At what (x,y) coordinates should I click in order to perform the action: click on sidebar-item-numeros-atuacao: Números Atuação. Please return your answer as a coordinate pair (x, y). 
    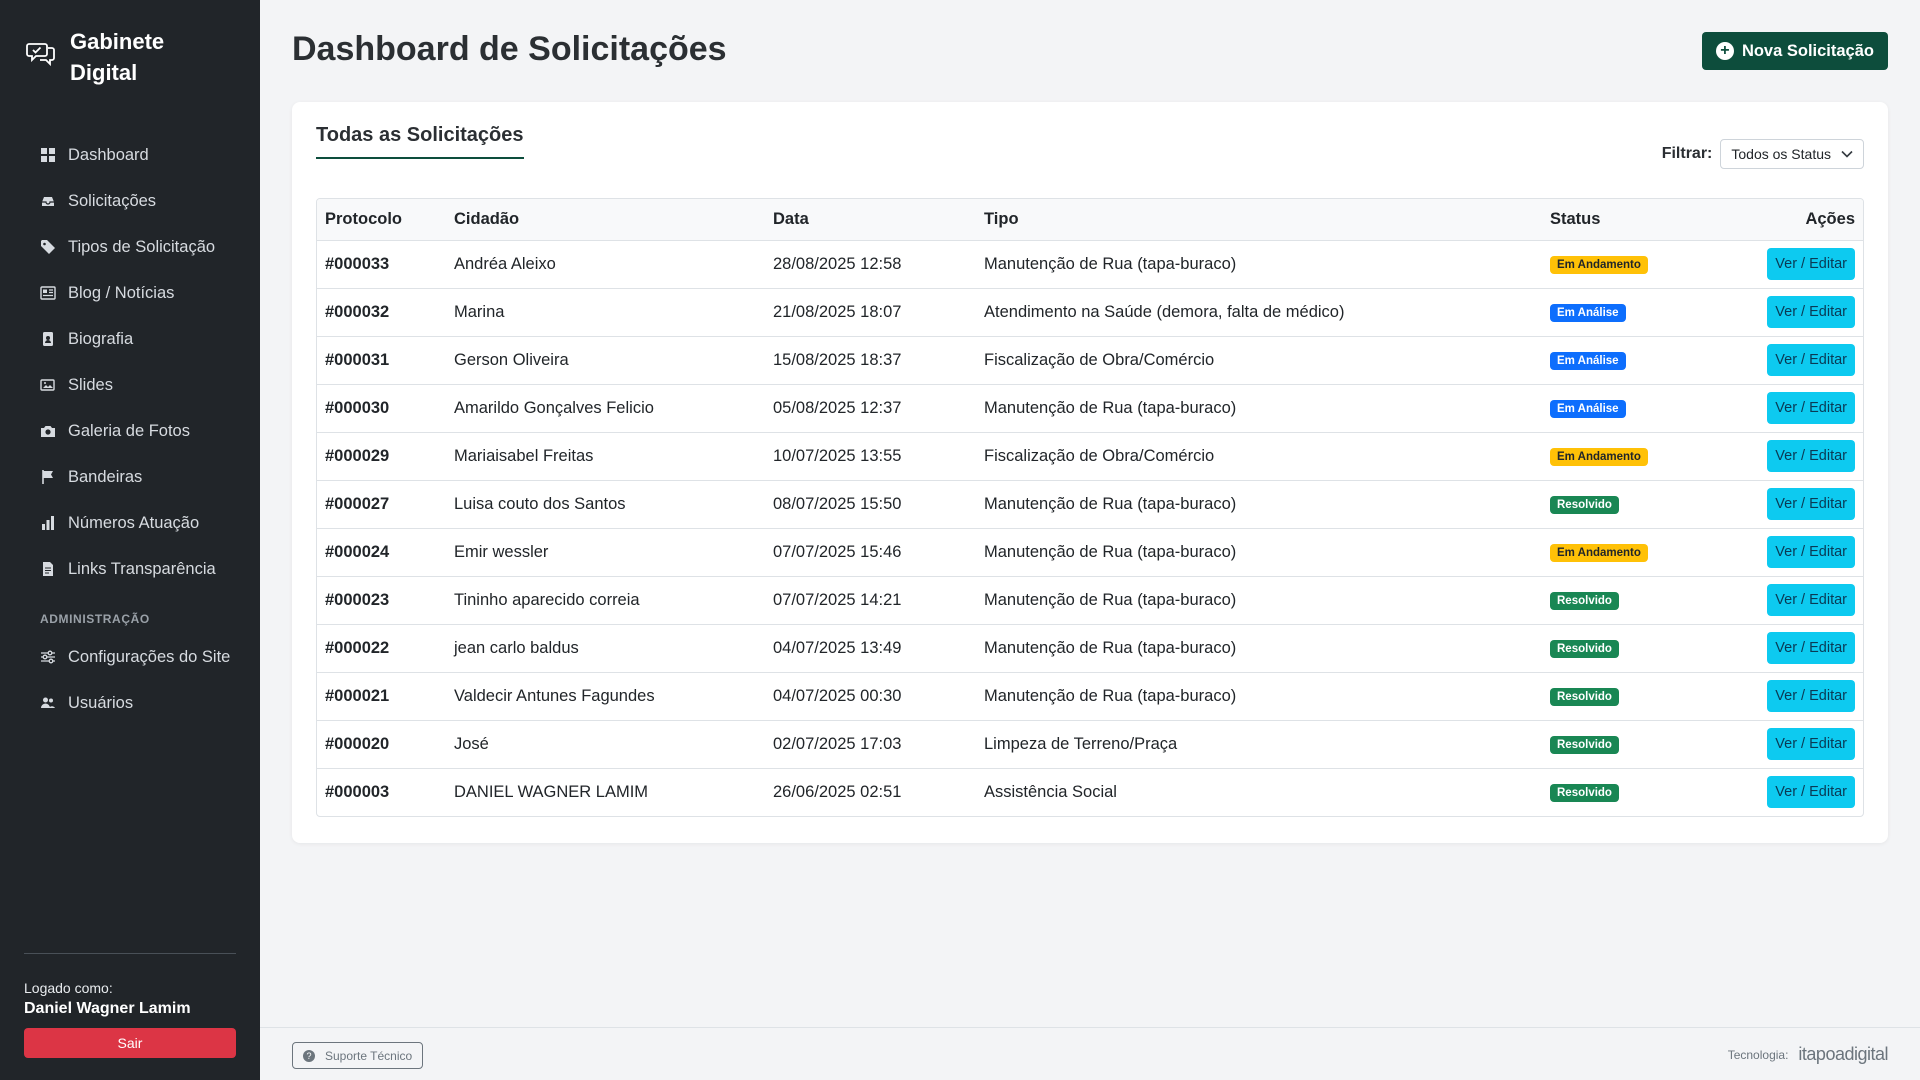
    Looking at the image, I should click on (130, 523).